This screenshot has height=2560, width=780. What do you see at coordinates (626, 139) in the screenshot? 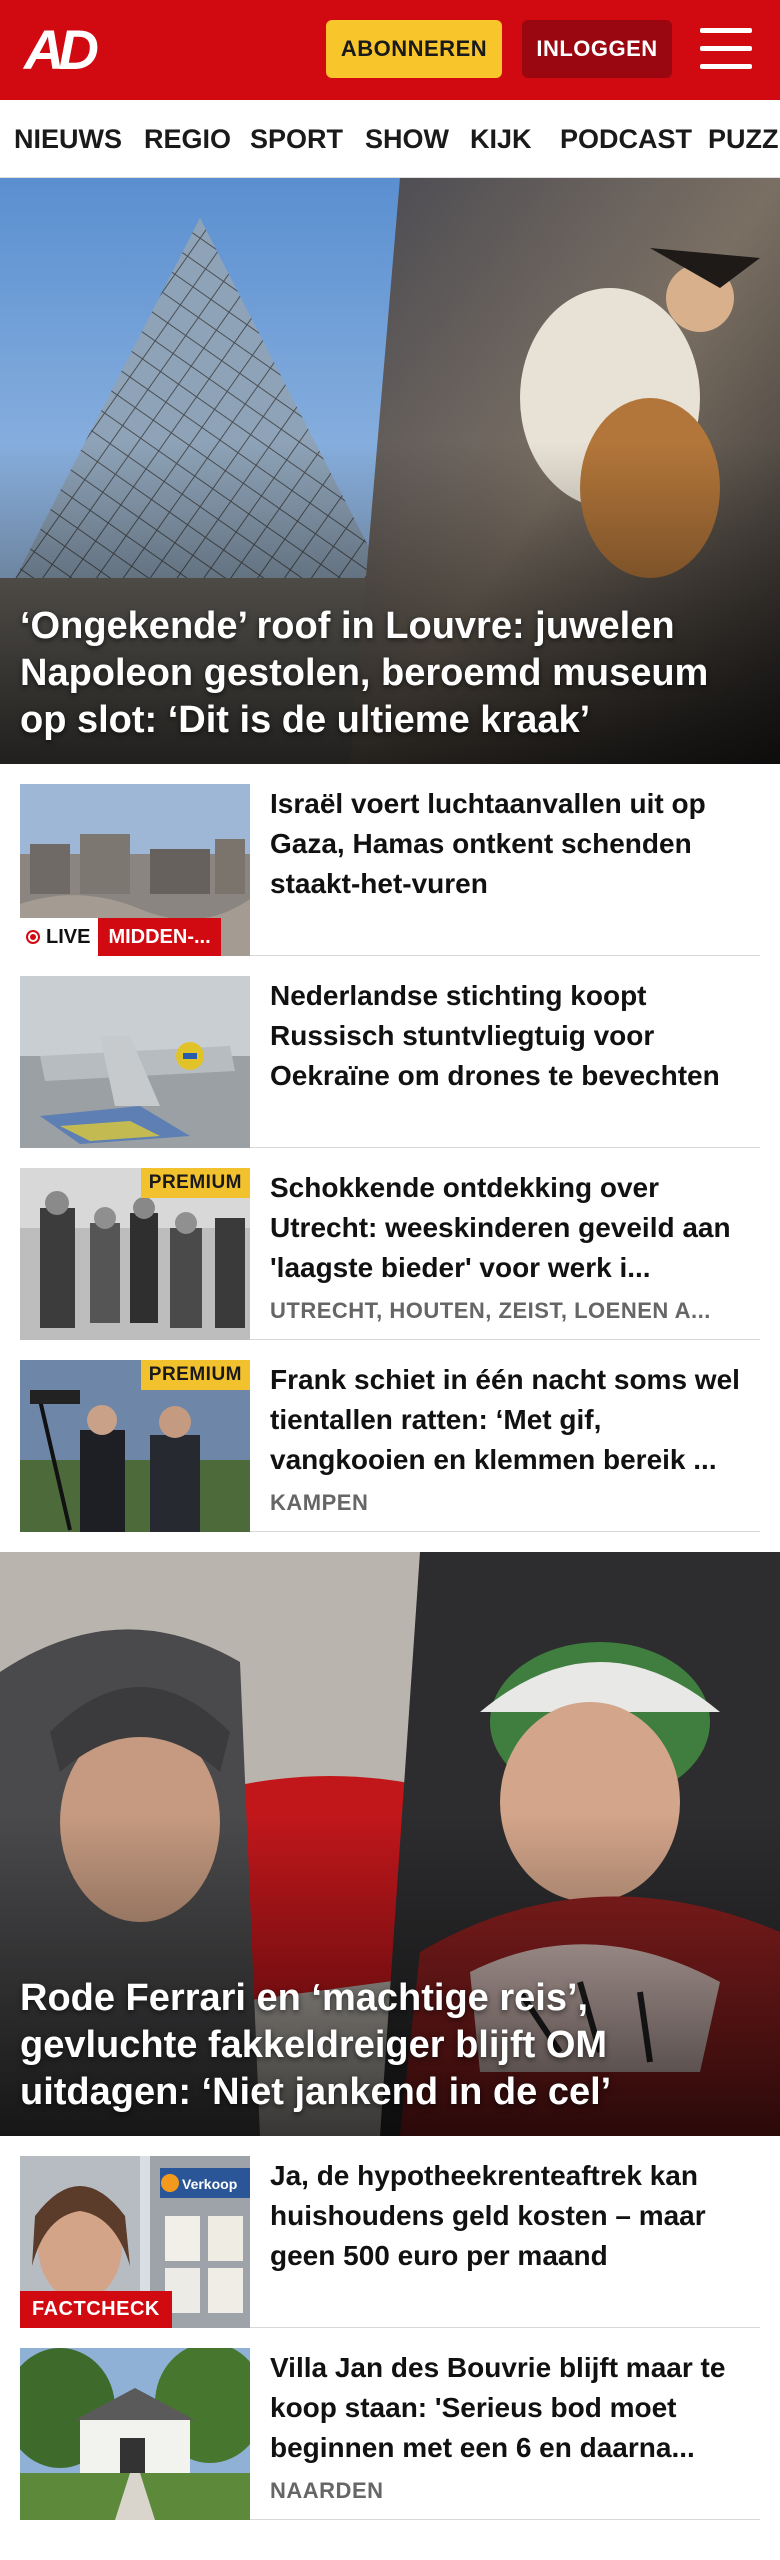
I see `nav-item-podcast: PODCAST` at bounding box center [626, 139].